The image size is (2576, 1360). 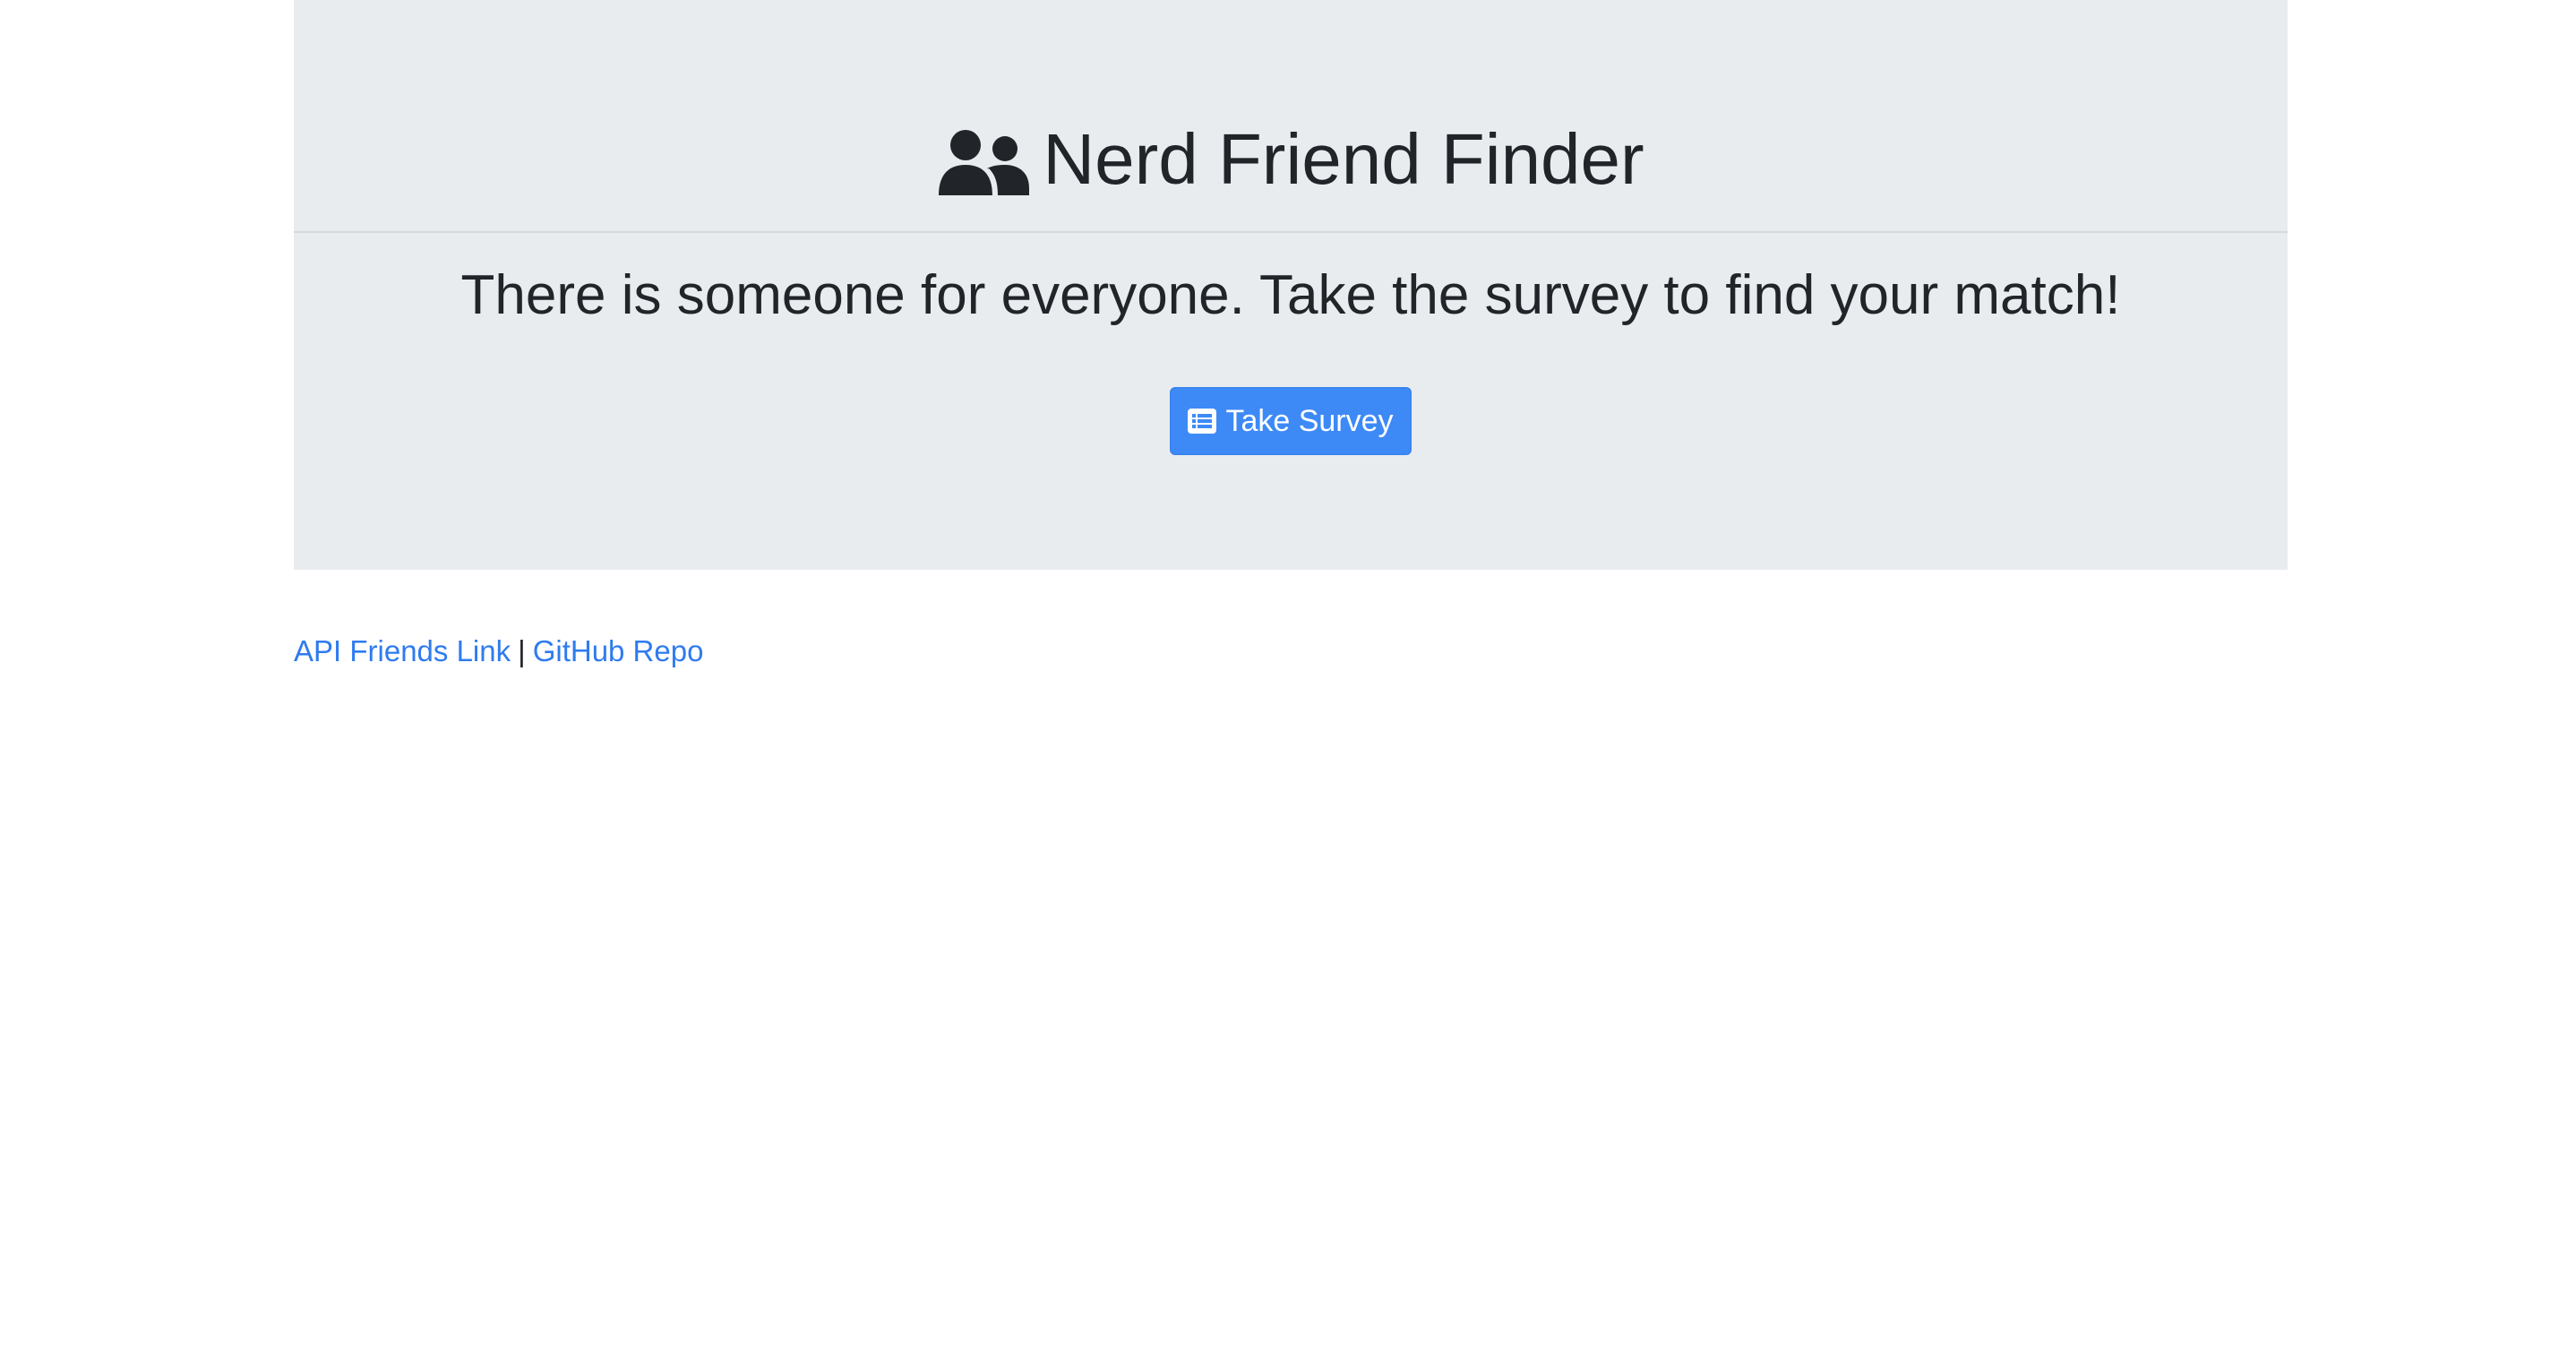 I want to click on github-repo-link: GitHub Repo, so click(x=618, y=650).